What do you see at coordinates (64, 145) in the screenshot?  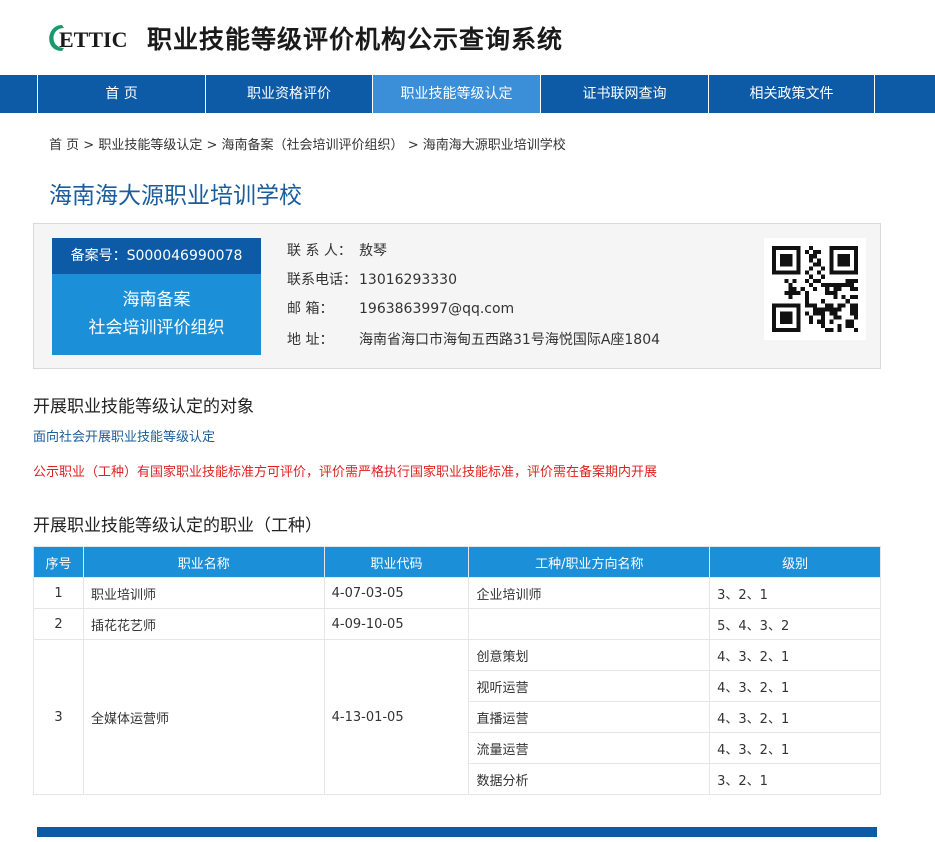 I see `breadcrumb-home: 首 页` at bounding box center [64, 145].